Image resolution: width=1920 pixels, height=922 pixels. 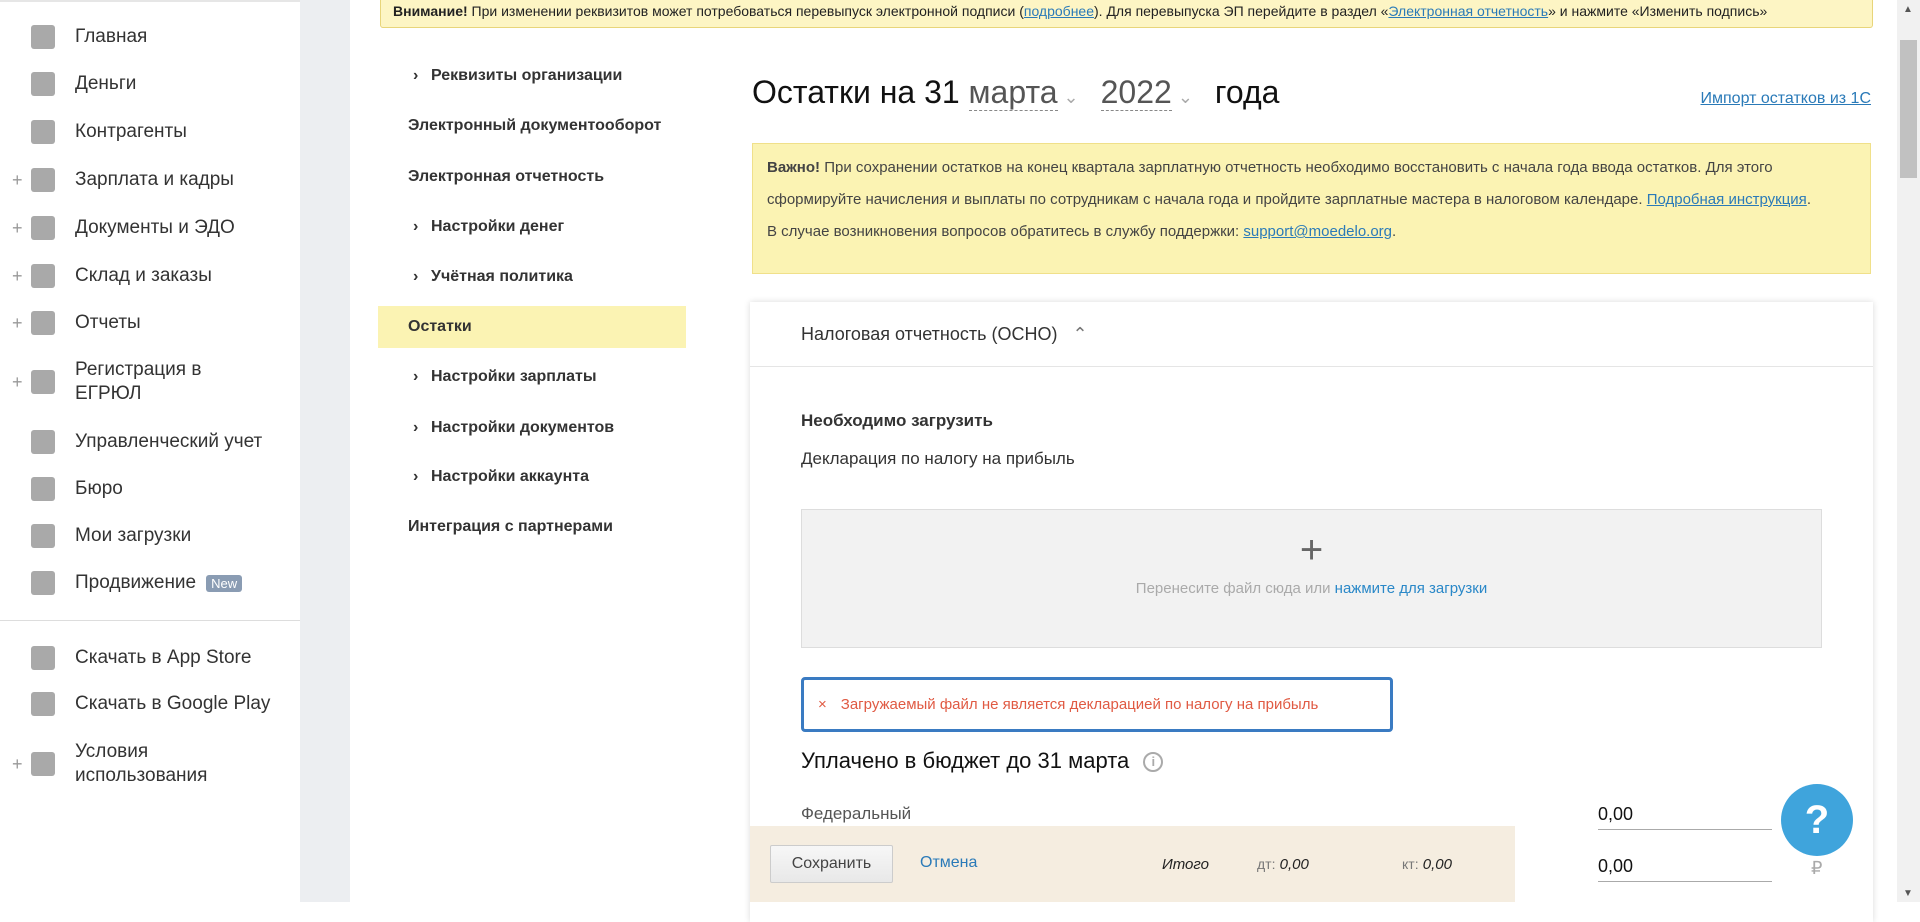 What do you see at coordinates (43, 658) in the screenshot?
I see `apple-icon` at bounding box center [43, 658].